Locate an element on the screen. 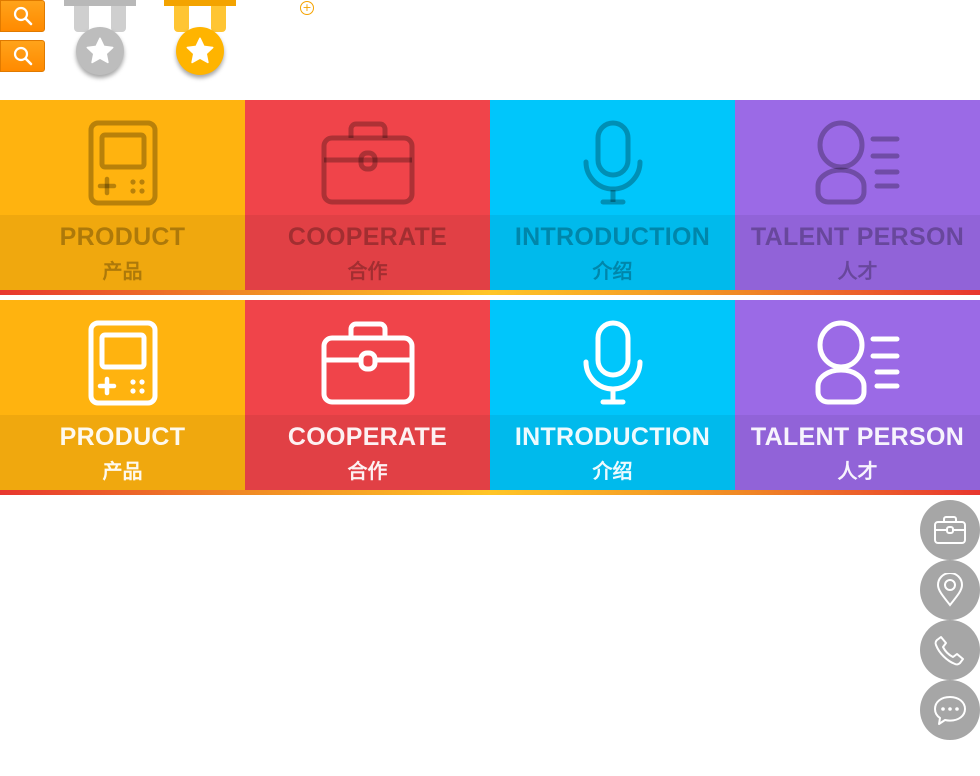 This screenshot has width=980, height=776. chat-icon is located at coordinates (950, 710).